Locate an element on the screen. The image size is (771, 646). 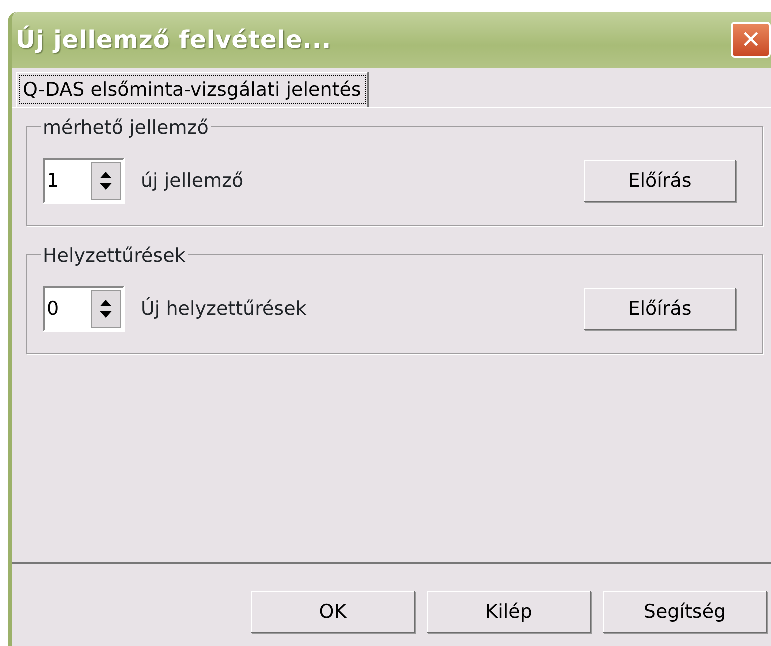
dialog-button: Segítség is located at coordinates (685, 612).